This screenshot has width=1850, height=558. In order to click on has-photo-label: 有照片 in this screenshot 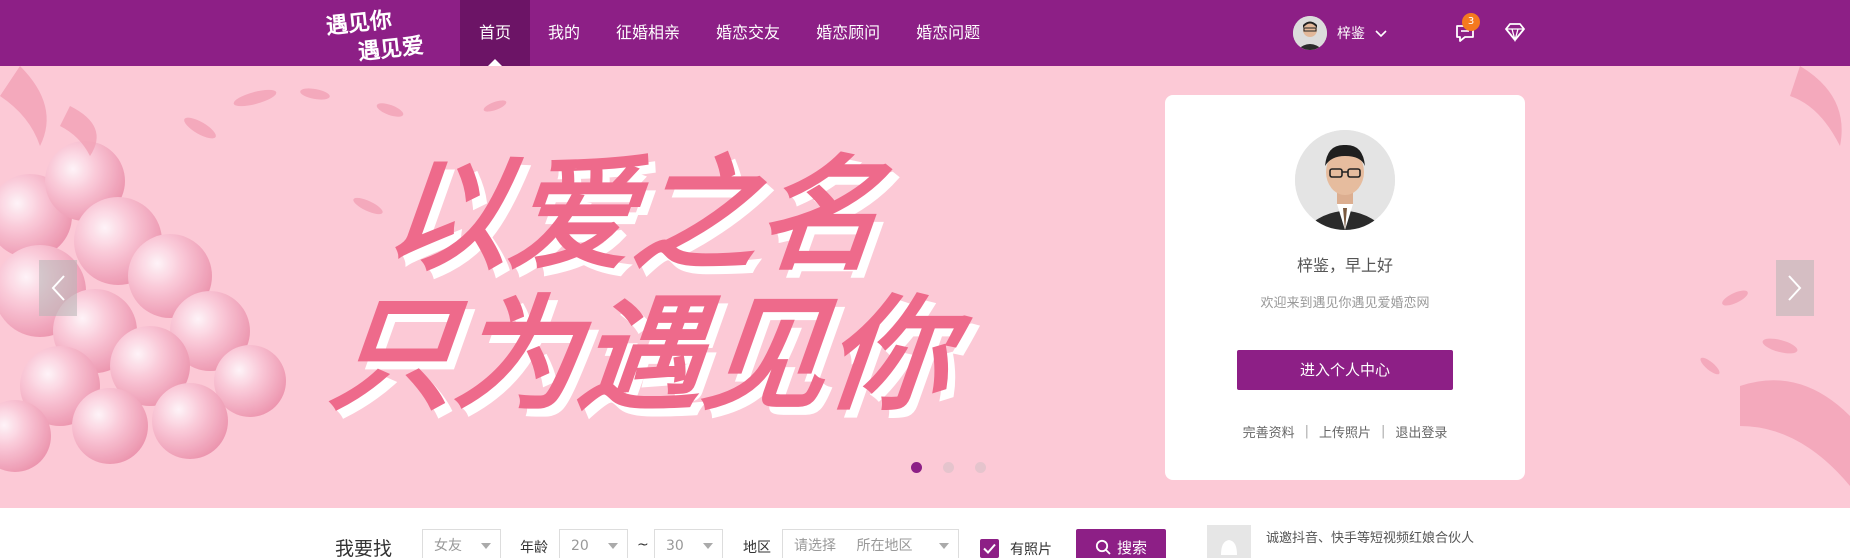, I will do `click(1031, 550)`.